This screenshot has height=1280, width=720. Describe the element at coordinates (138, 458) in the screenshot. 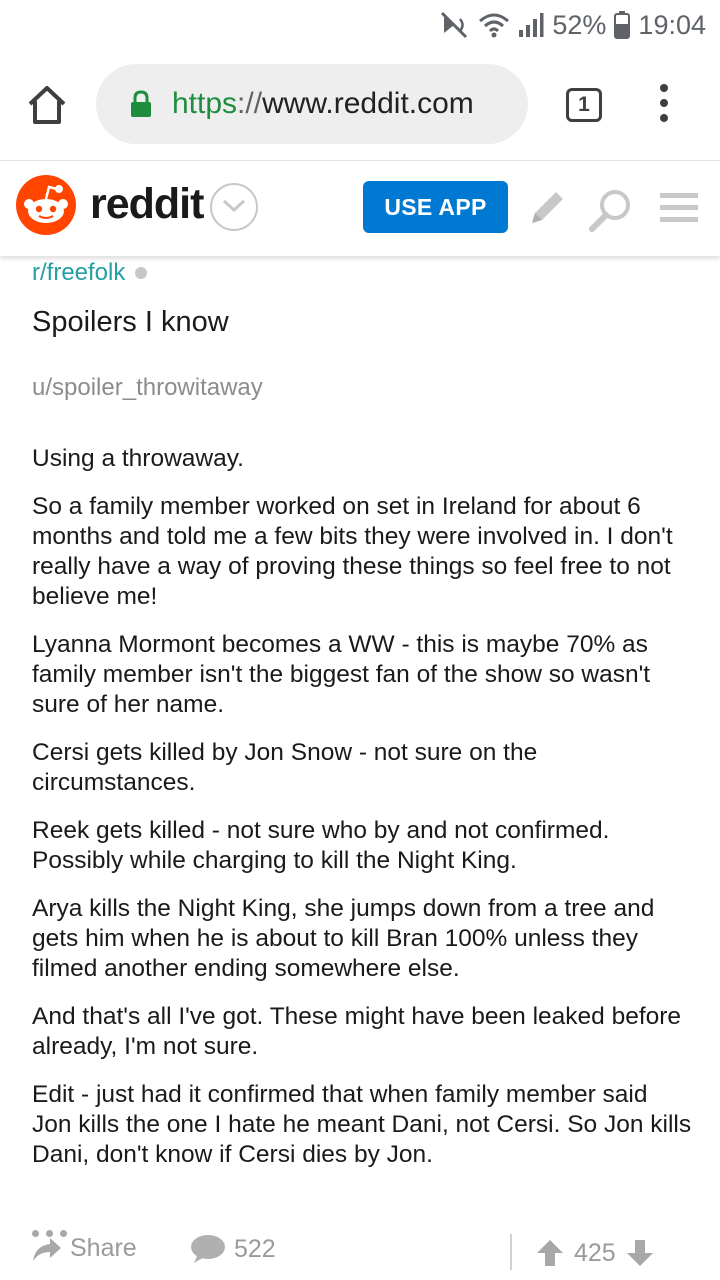

I see `post-paragraph: Using a throwaway.` at that location.